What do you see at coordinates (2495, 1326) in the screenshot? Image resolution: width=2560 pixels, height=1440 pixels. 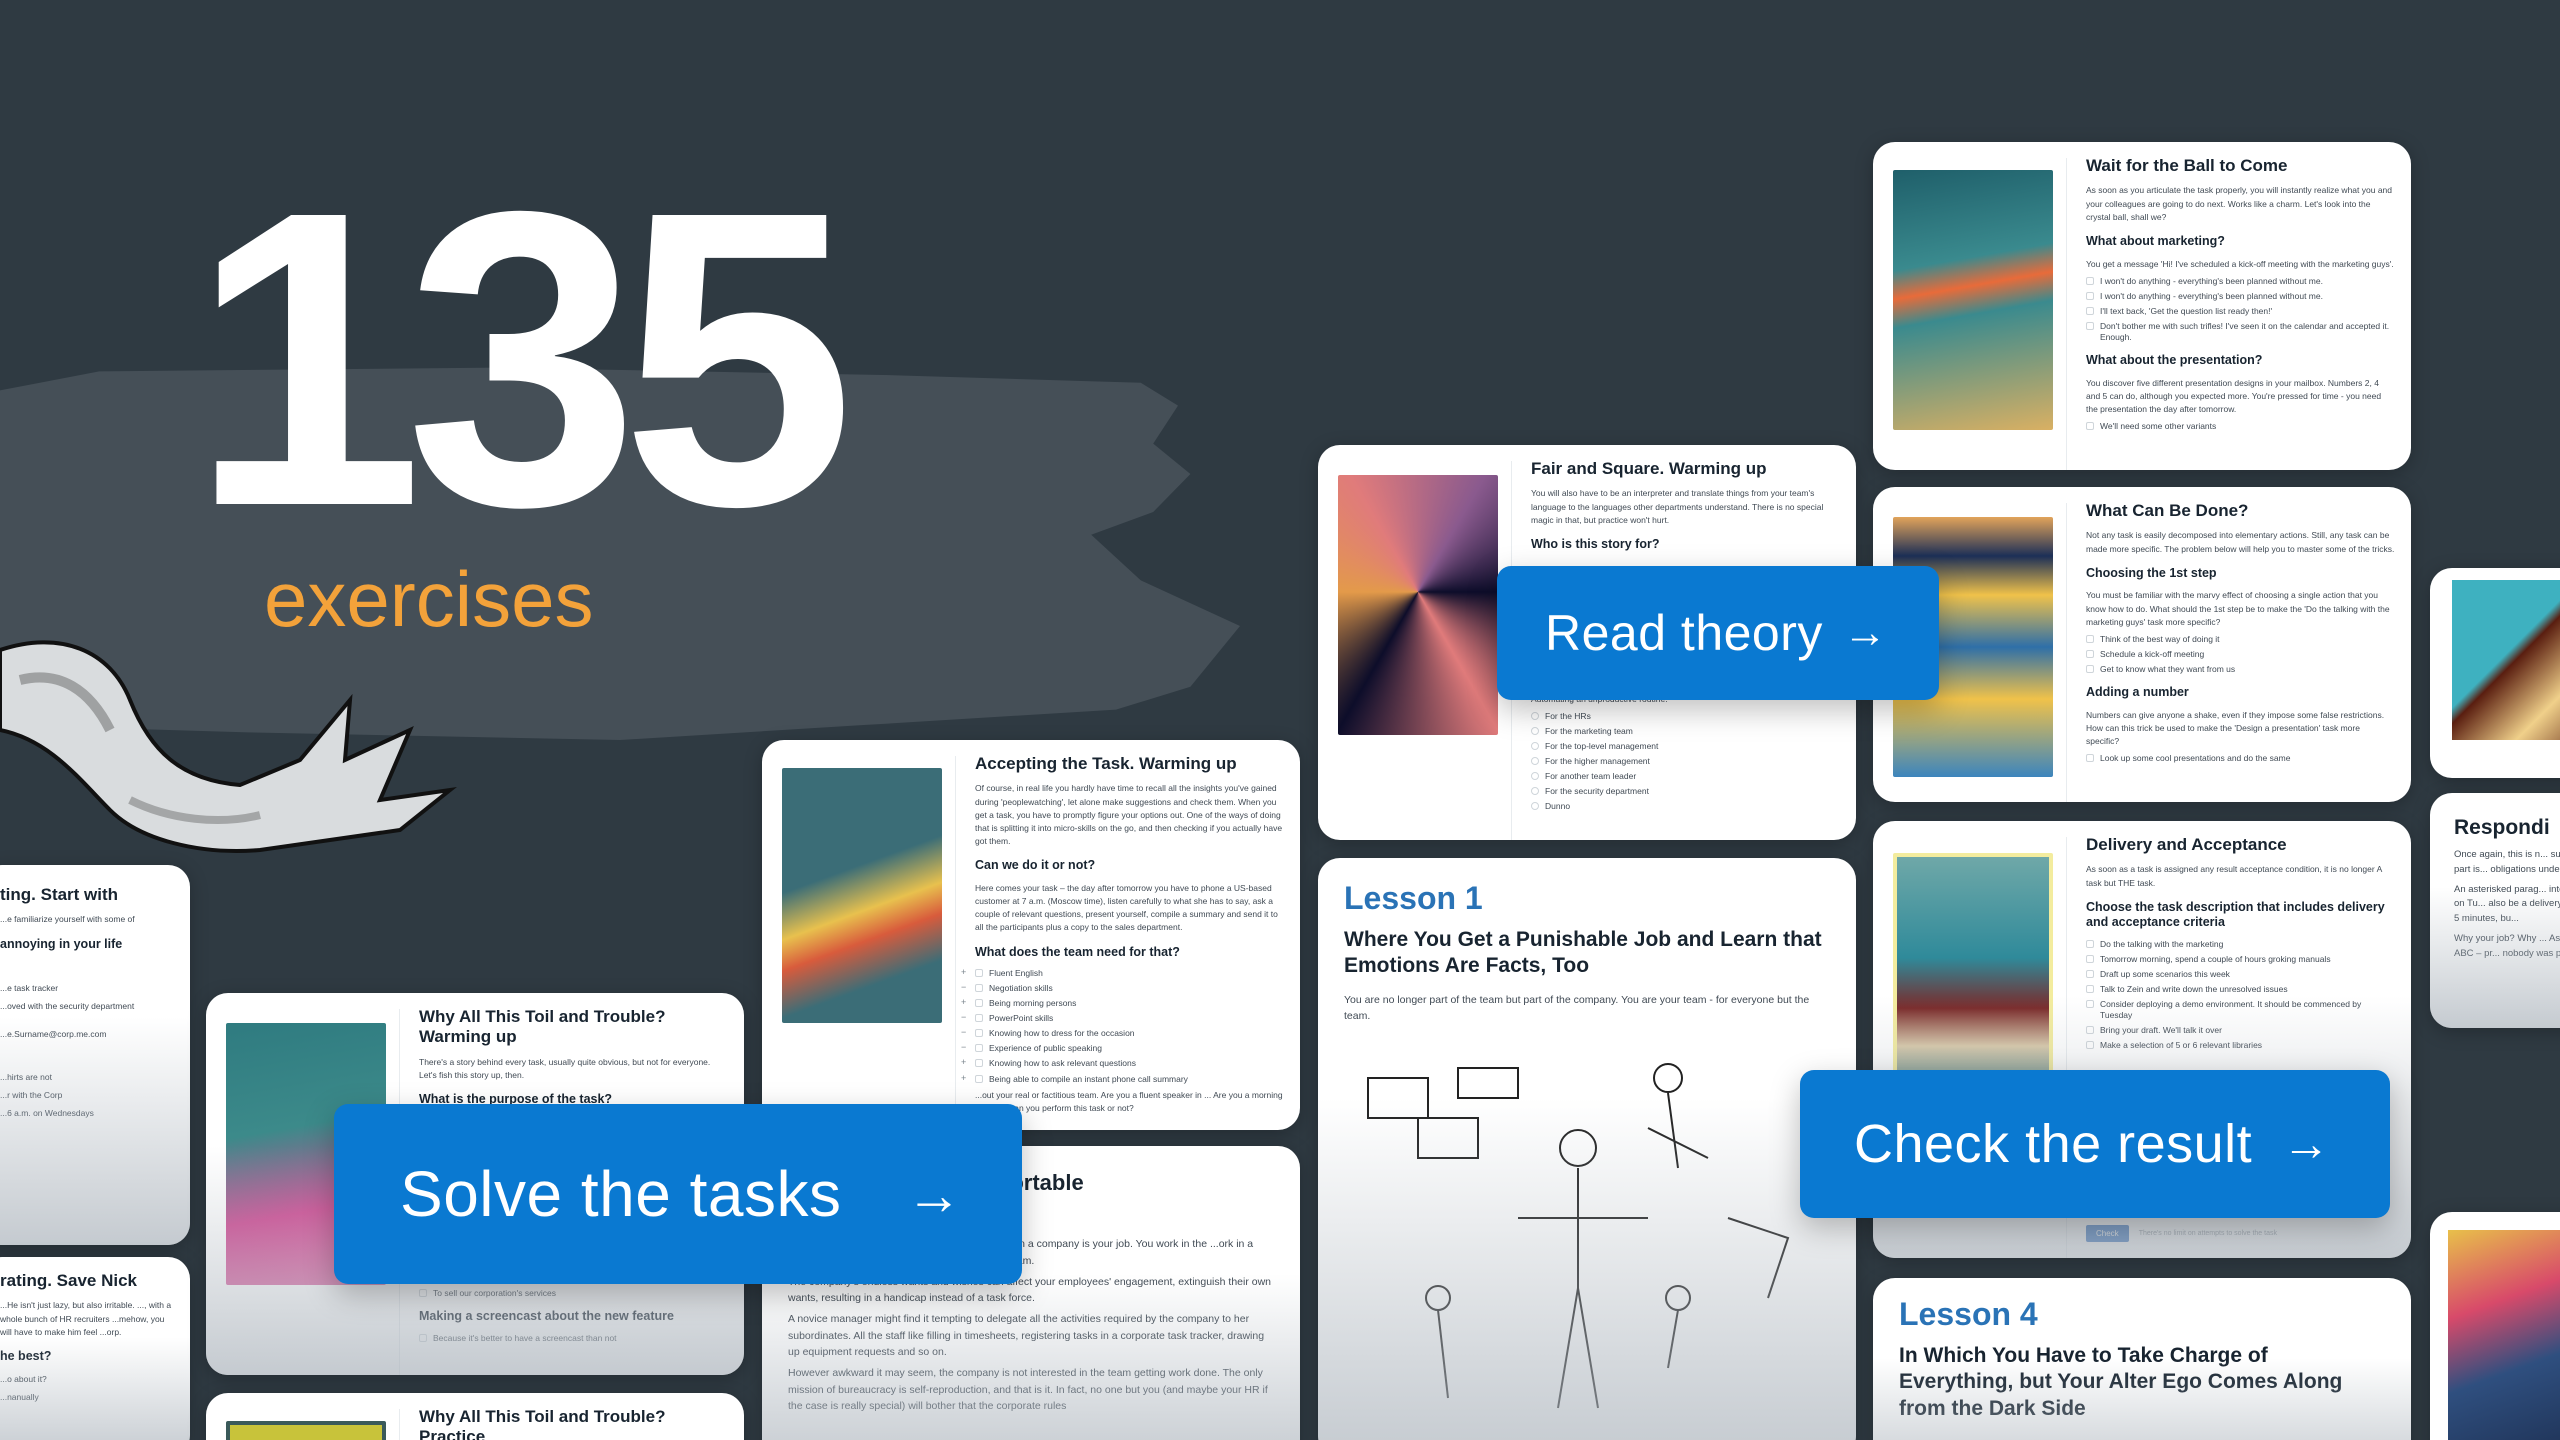 I see `exercise-card-vr` at bounding box center [2495, 1326].